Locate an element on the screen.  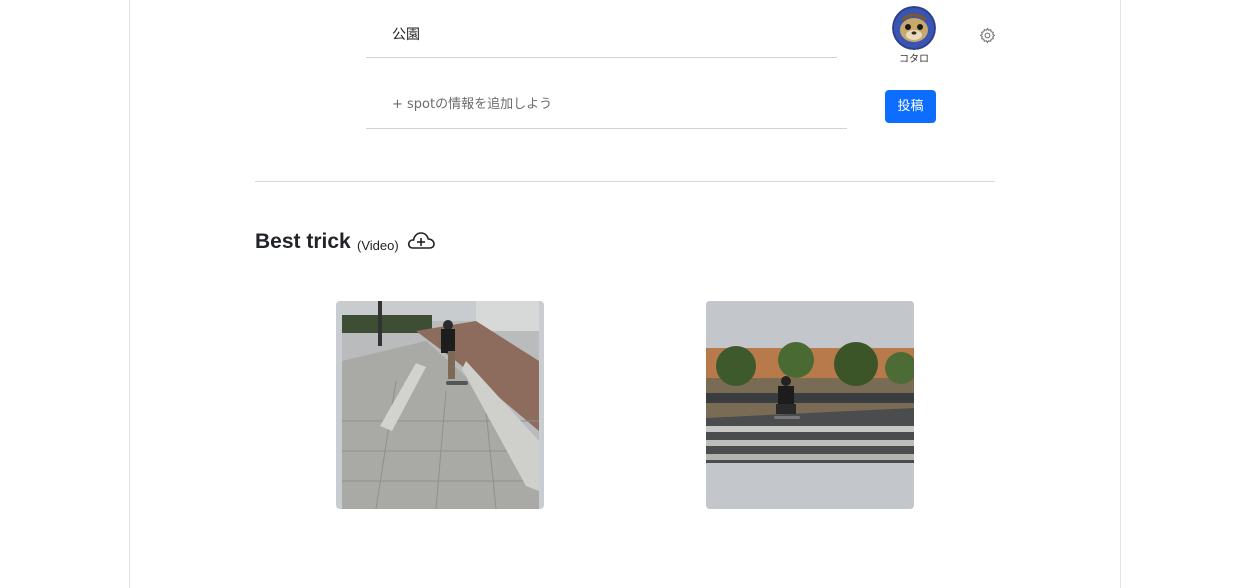
best-trick-subtitle: (Video) is located at coordinates (378, 245).